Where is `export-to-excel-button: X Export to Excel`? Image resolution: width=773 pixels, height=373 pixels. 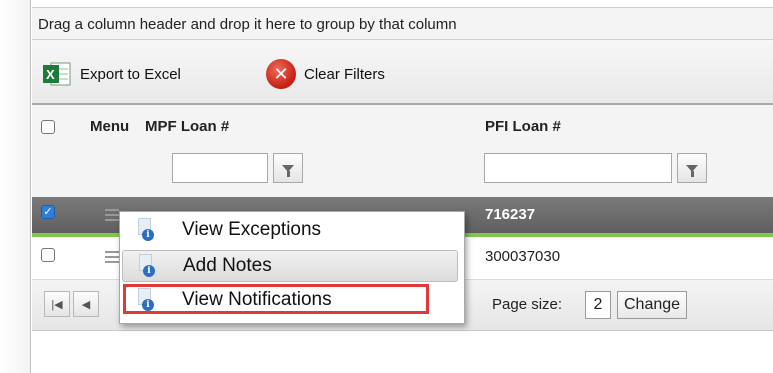
export-to-excel-button: X Export to Excel is located at coordinates (111, 74).